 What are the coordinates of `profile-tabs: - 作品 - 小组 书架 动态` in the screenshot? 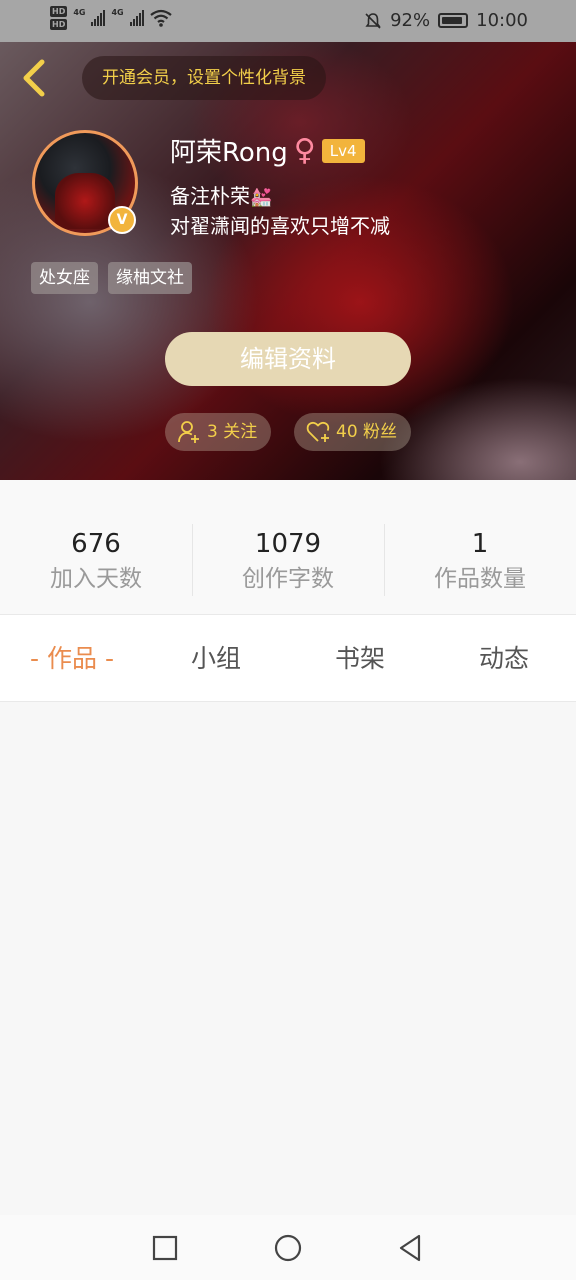 It's located at (288, 658).